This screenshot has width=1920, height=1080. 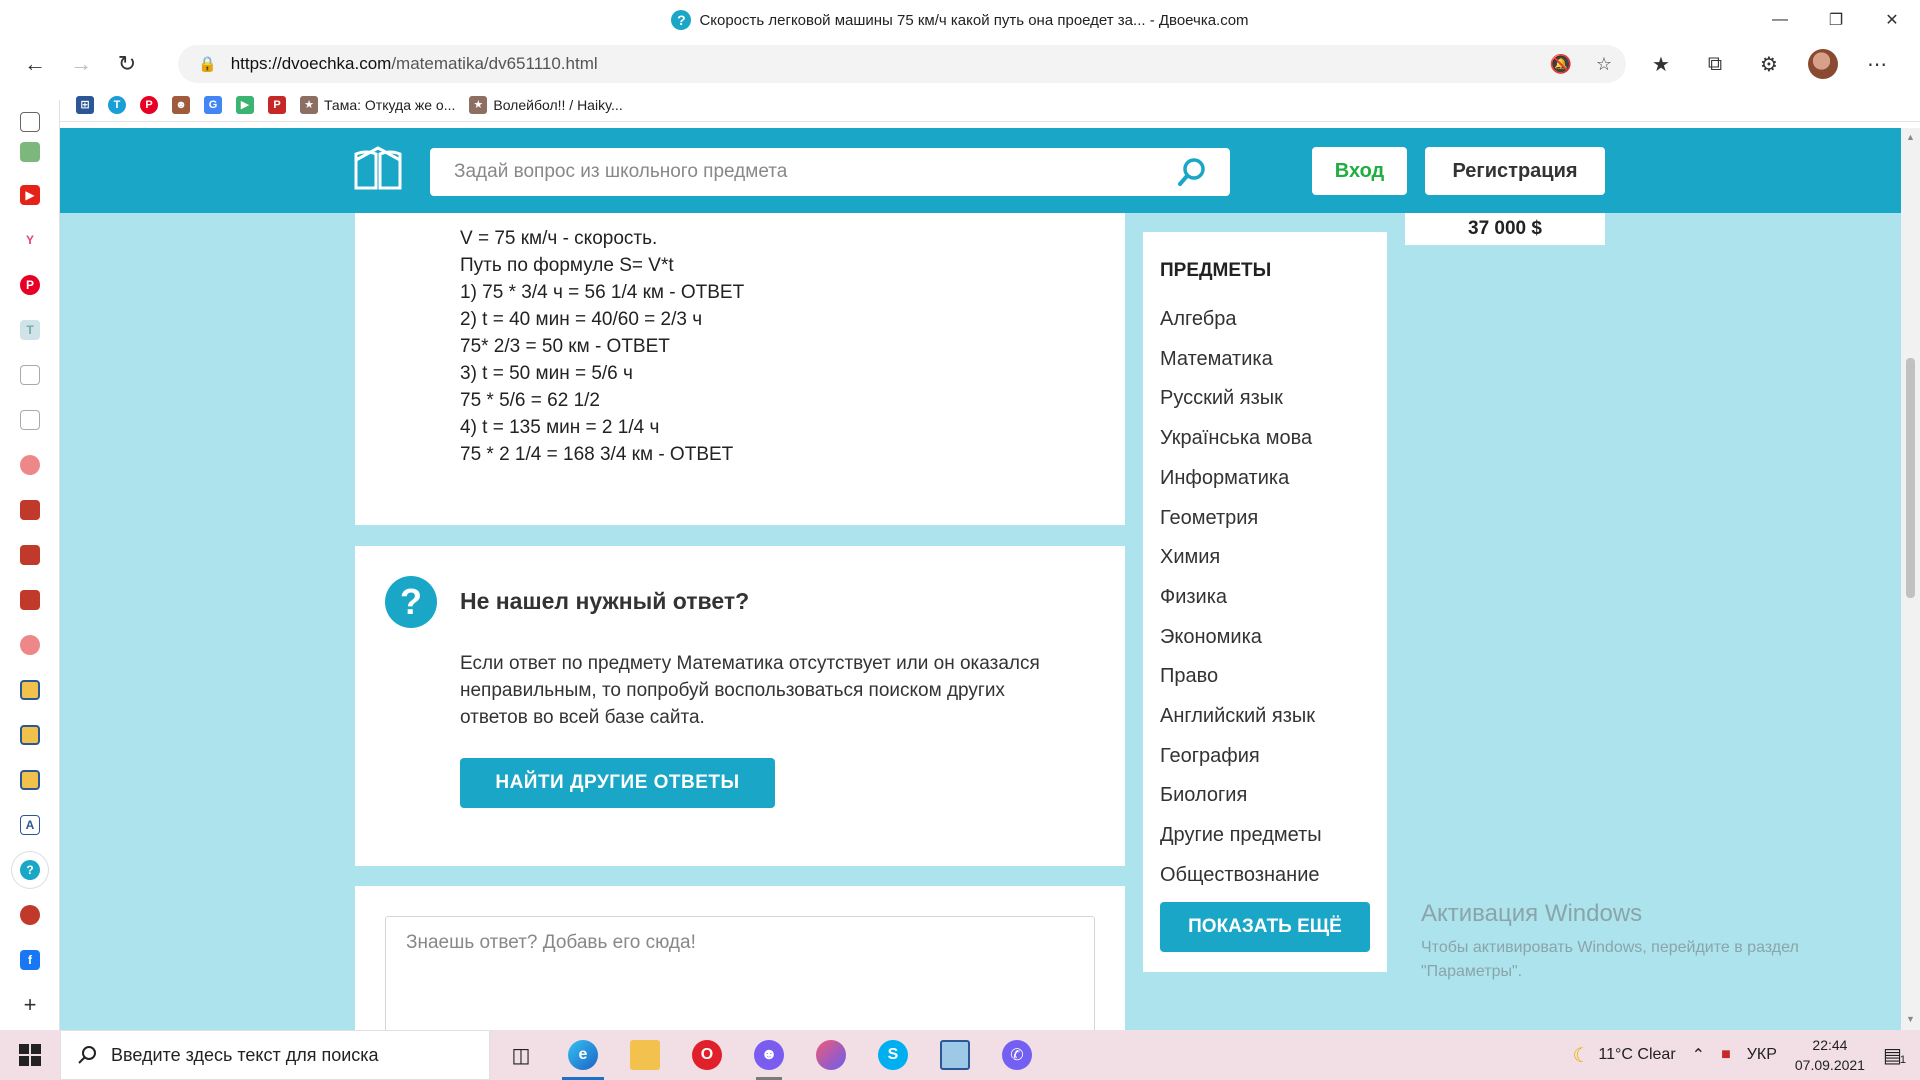 What do you see at coordinates (740, 973) in the screenshot?
I see `add-answer-textarea: Знаешь ответ? Добавь его сюда!` at bounding box center [740, 973].